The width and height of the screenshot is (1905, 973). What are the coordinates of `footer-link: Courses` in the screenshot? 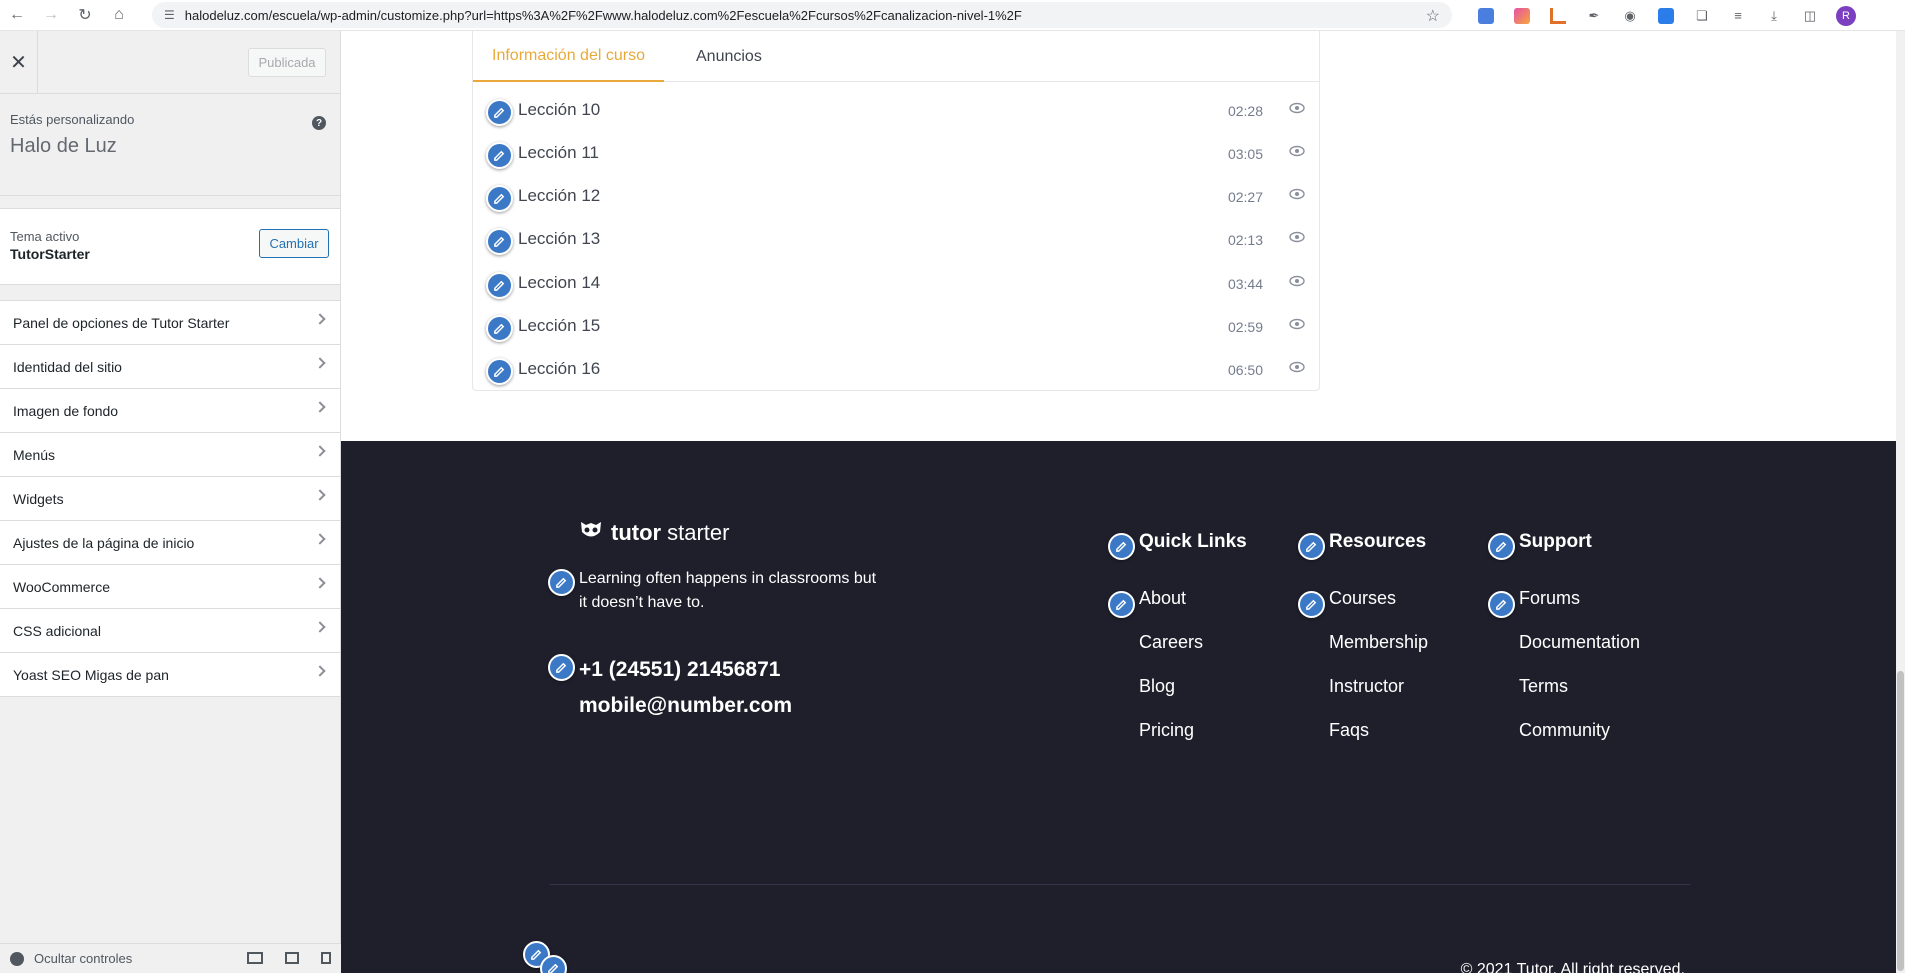 It's located at (1378, 610).